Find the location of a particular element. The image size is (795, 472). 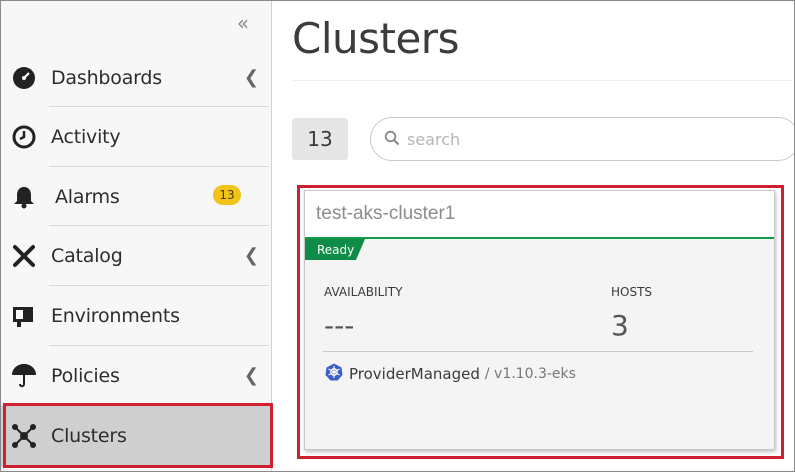

sidebar-item-policies: Policies ❮ is located at coordinates (136, 375).